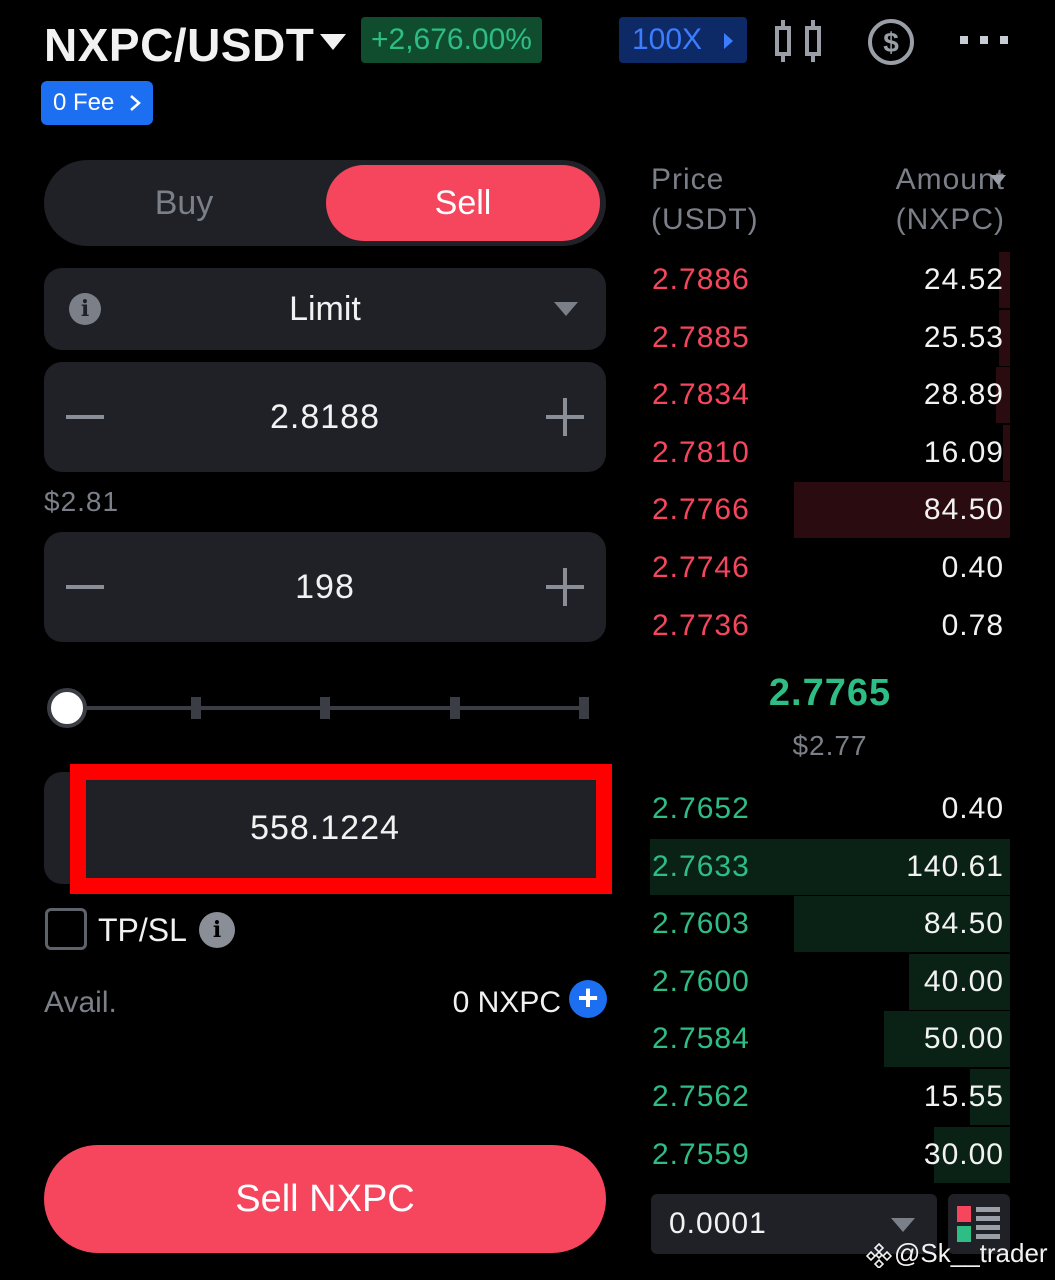 This screenshot has width=1055, height=1280. Describe the element at coordinates (701, 452) in the screenshot. I see `ask-price: 2.7810` at that location.